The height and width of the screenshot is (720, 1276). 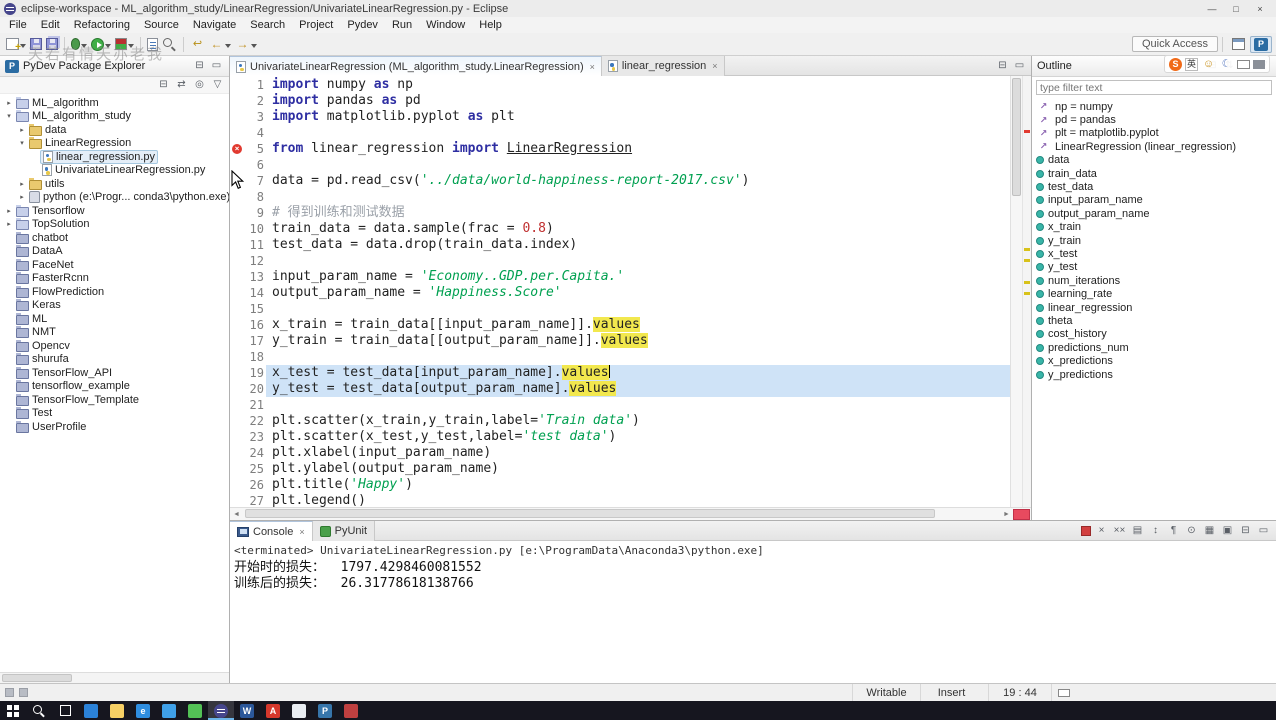 What do you see at coordinates (114, 117) in the screenshot?
I see `tree-item-ml-algorithm-study: ▾ ML_algorithm_study` at bounding box center [114, 117].